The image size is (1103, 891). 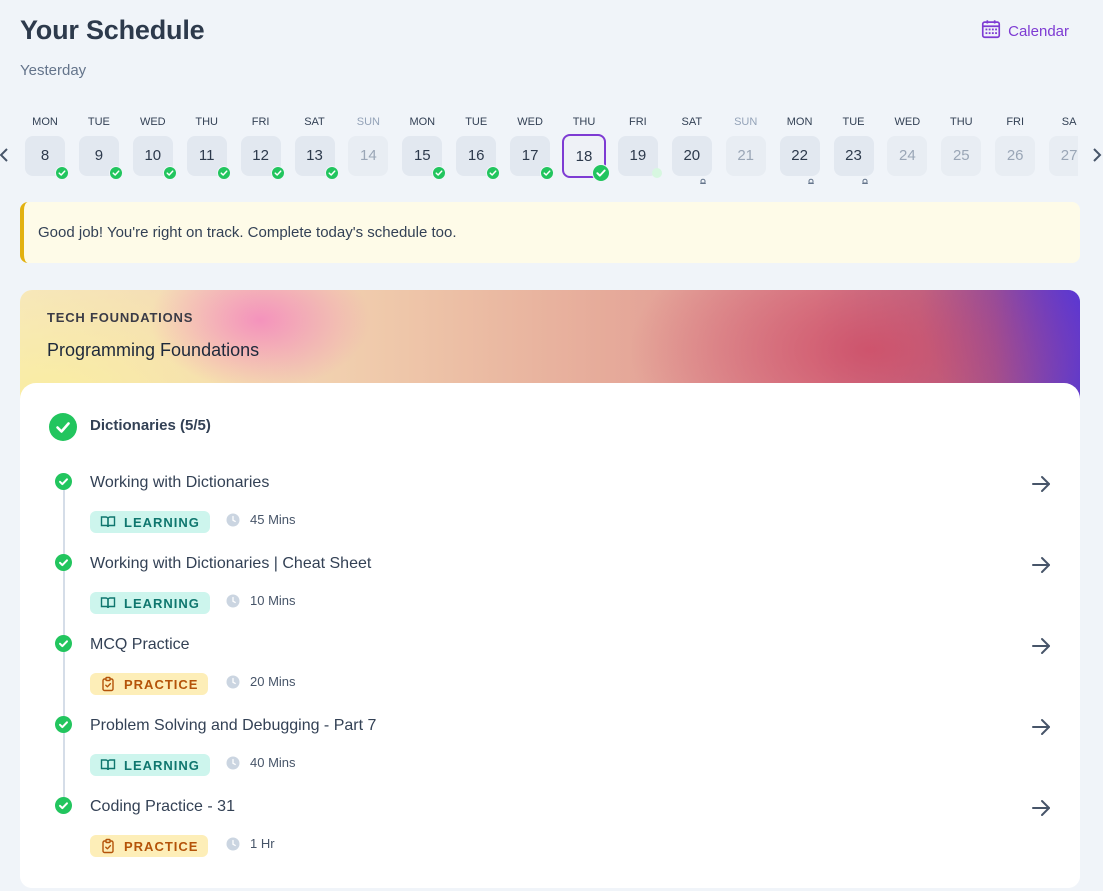 What do you see at coordinates (1024, 31) in the screenshot?
I see `calendar-button: Calendar` at bounding box center [1024, 31].